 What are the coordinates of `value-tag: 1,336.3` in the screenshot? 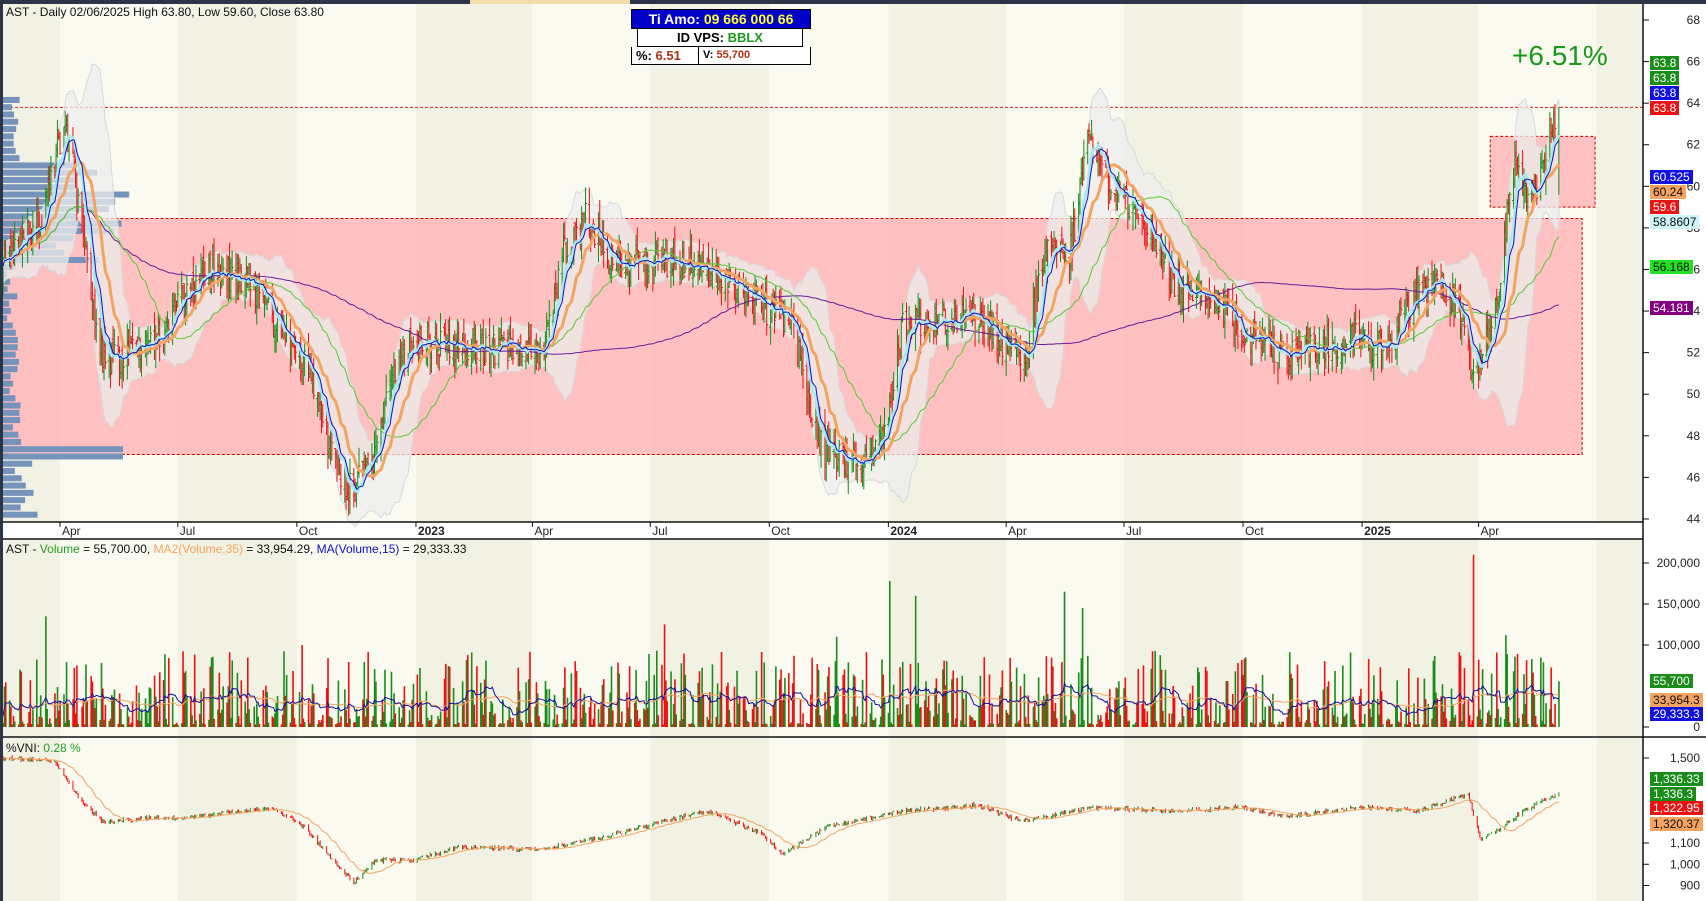 It's located at (1673, 794).